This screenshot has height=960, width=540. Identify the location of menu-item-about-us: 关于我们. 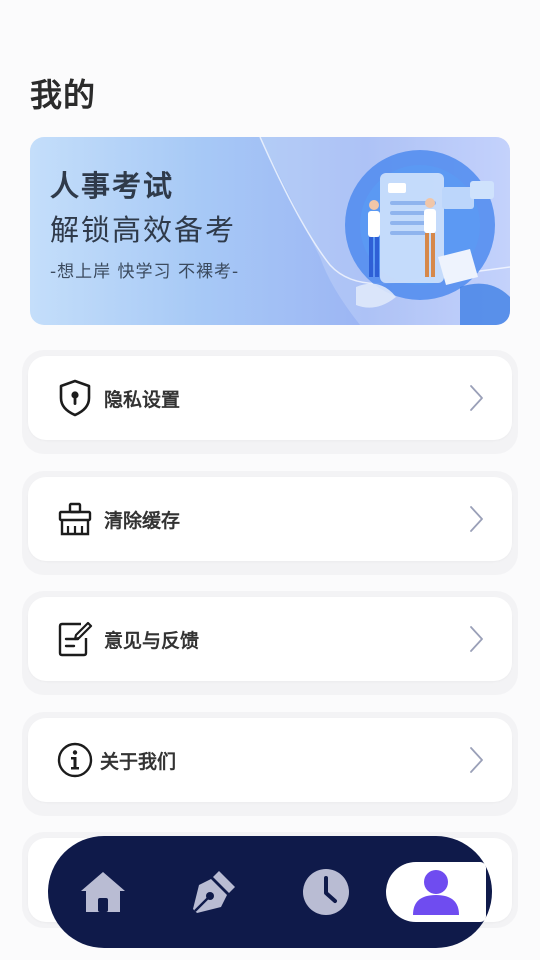
(270, 764).